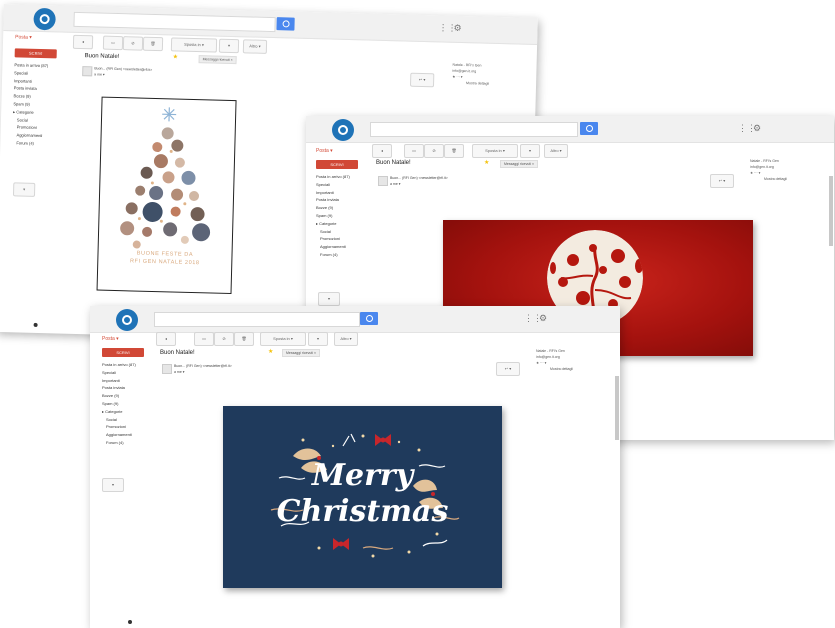  I want to click on snowflake-icon, so click(169, 114).